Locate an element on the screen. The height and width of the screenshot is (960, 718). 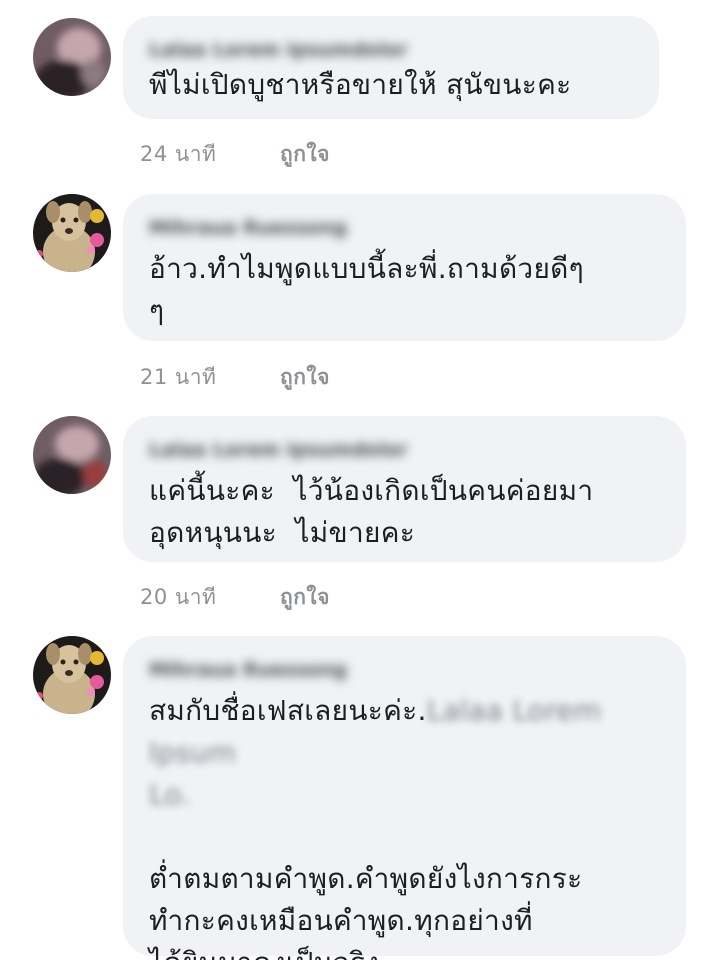
comment-meta: 21 นาที ถูกใจ is located at coordinates (235, 377).